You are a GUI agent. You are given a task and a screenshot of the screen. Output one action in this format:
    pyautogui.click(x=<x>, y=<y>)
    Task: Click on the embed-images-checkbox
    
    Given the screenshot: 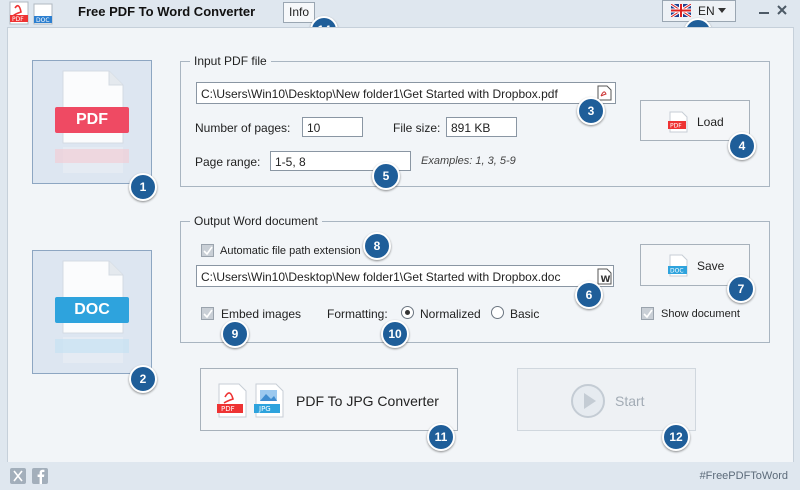 What is the action you would take?
    pyautogui.click(x=207, y=313)
    